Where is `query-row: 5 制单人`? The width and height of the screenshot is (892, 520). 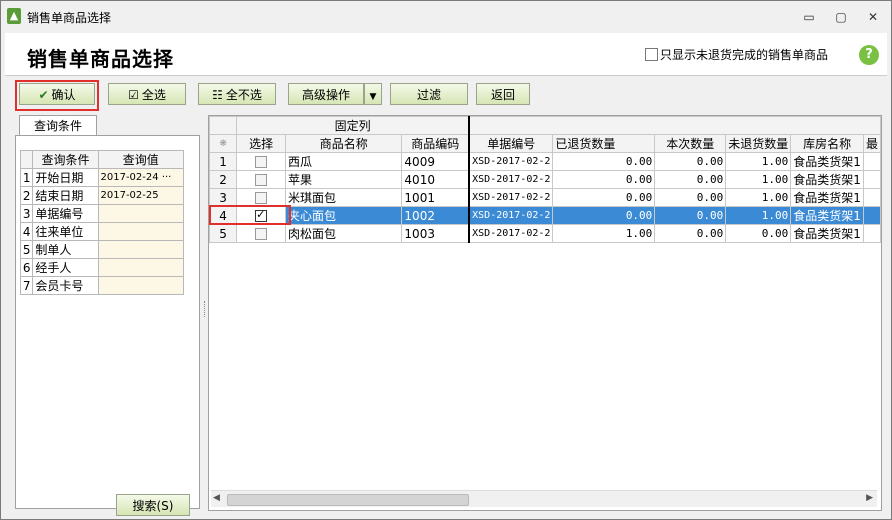 query-row: 5 制单人 is located at coordinates (101, 249).